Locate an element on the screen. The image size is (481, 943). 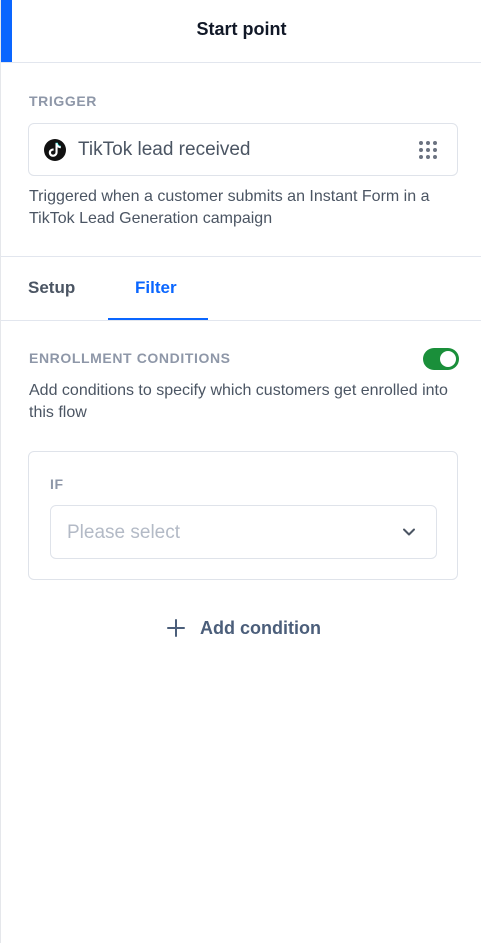
trigger-section-label: TRIGGER is located at coordinates (63, 101).